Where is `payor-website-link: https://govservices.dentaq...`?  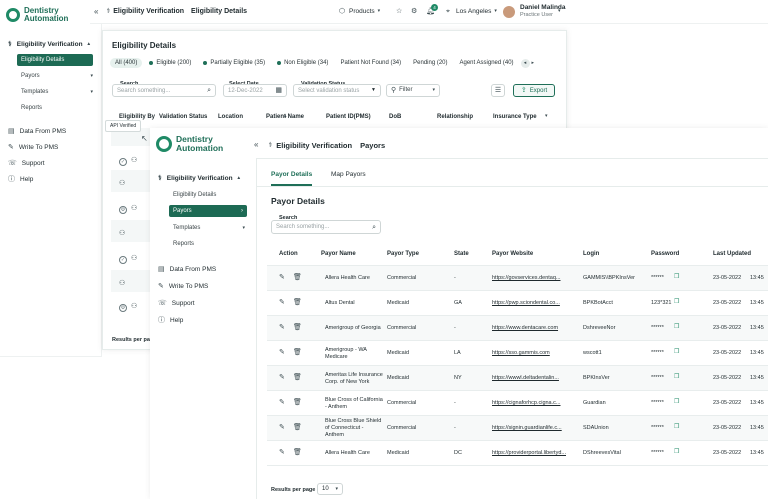
payor-website-link: https://govservices.dentaq... is located at coordinates (526, 278).